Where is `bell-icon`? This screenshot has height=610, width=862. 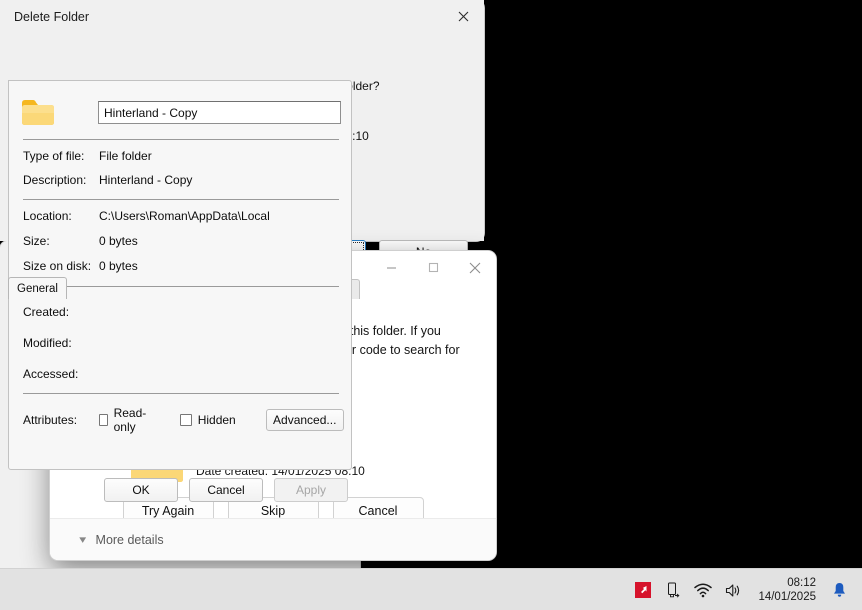
bell-icon is located at coordinates (839, 589).